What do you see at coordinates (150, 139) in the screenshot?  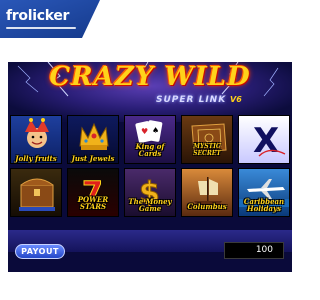 I see `tile-king-of-cards: ♥ ♠ King of Cards` at bounding box center [150, 139].